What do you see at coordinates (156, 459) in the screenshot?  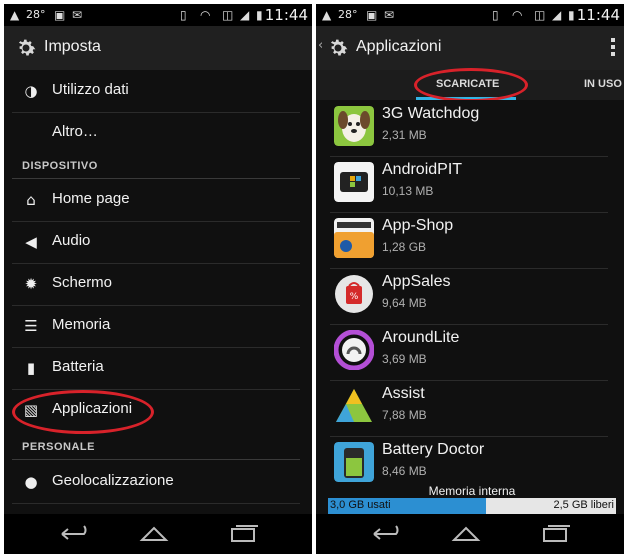 I see `section-divider` at bounding box center [156, 459].